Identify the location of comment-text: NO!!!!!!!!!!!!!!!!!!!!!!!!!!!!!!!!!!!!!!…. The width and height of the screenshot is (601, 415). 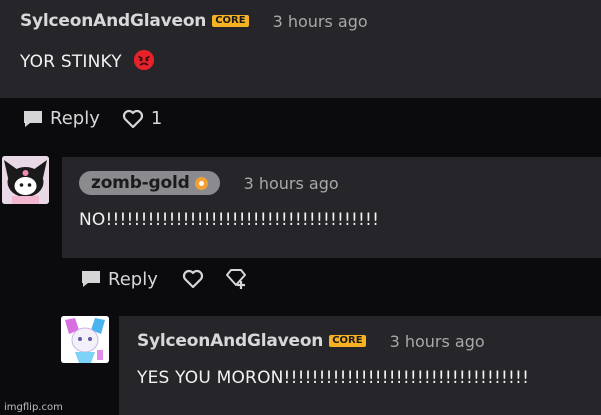
(229, 220).